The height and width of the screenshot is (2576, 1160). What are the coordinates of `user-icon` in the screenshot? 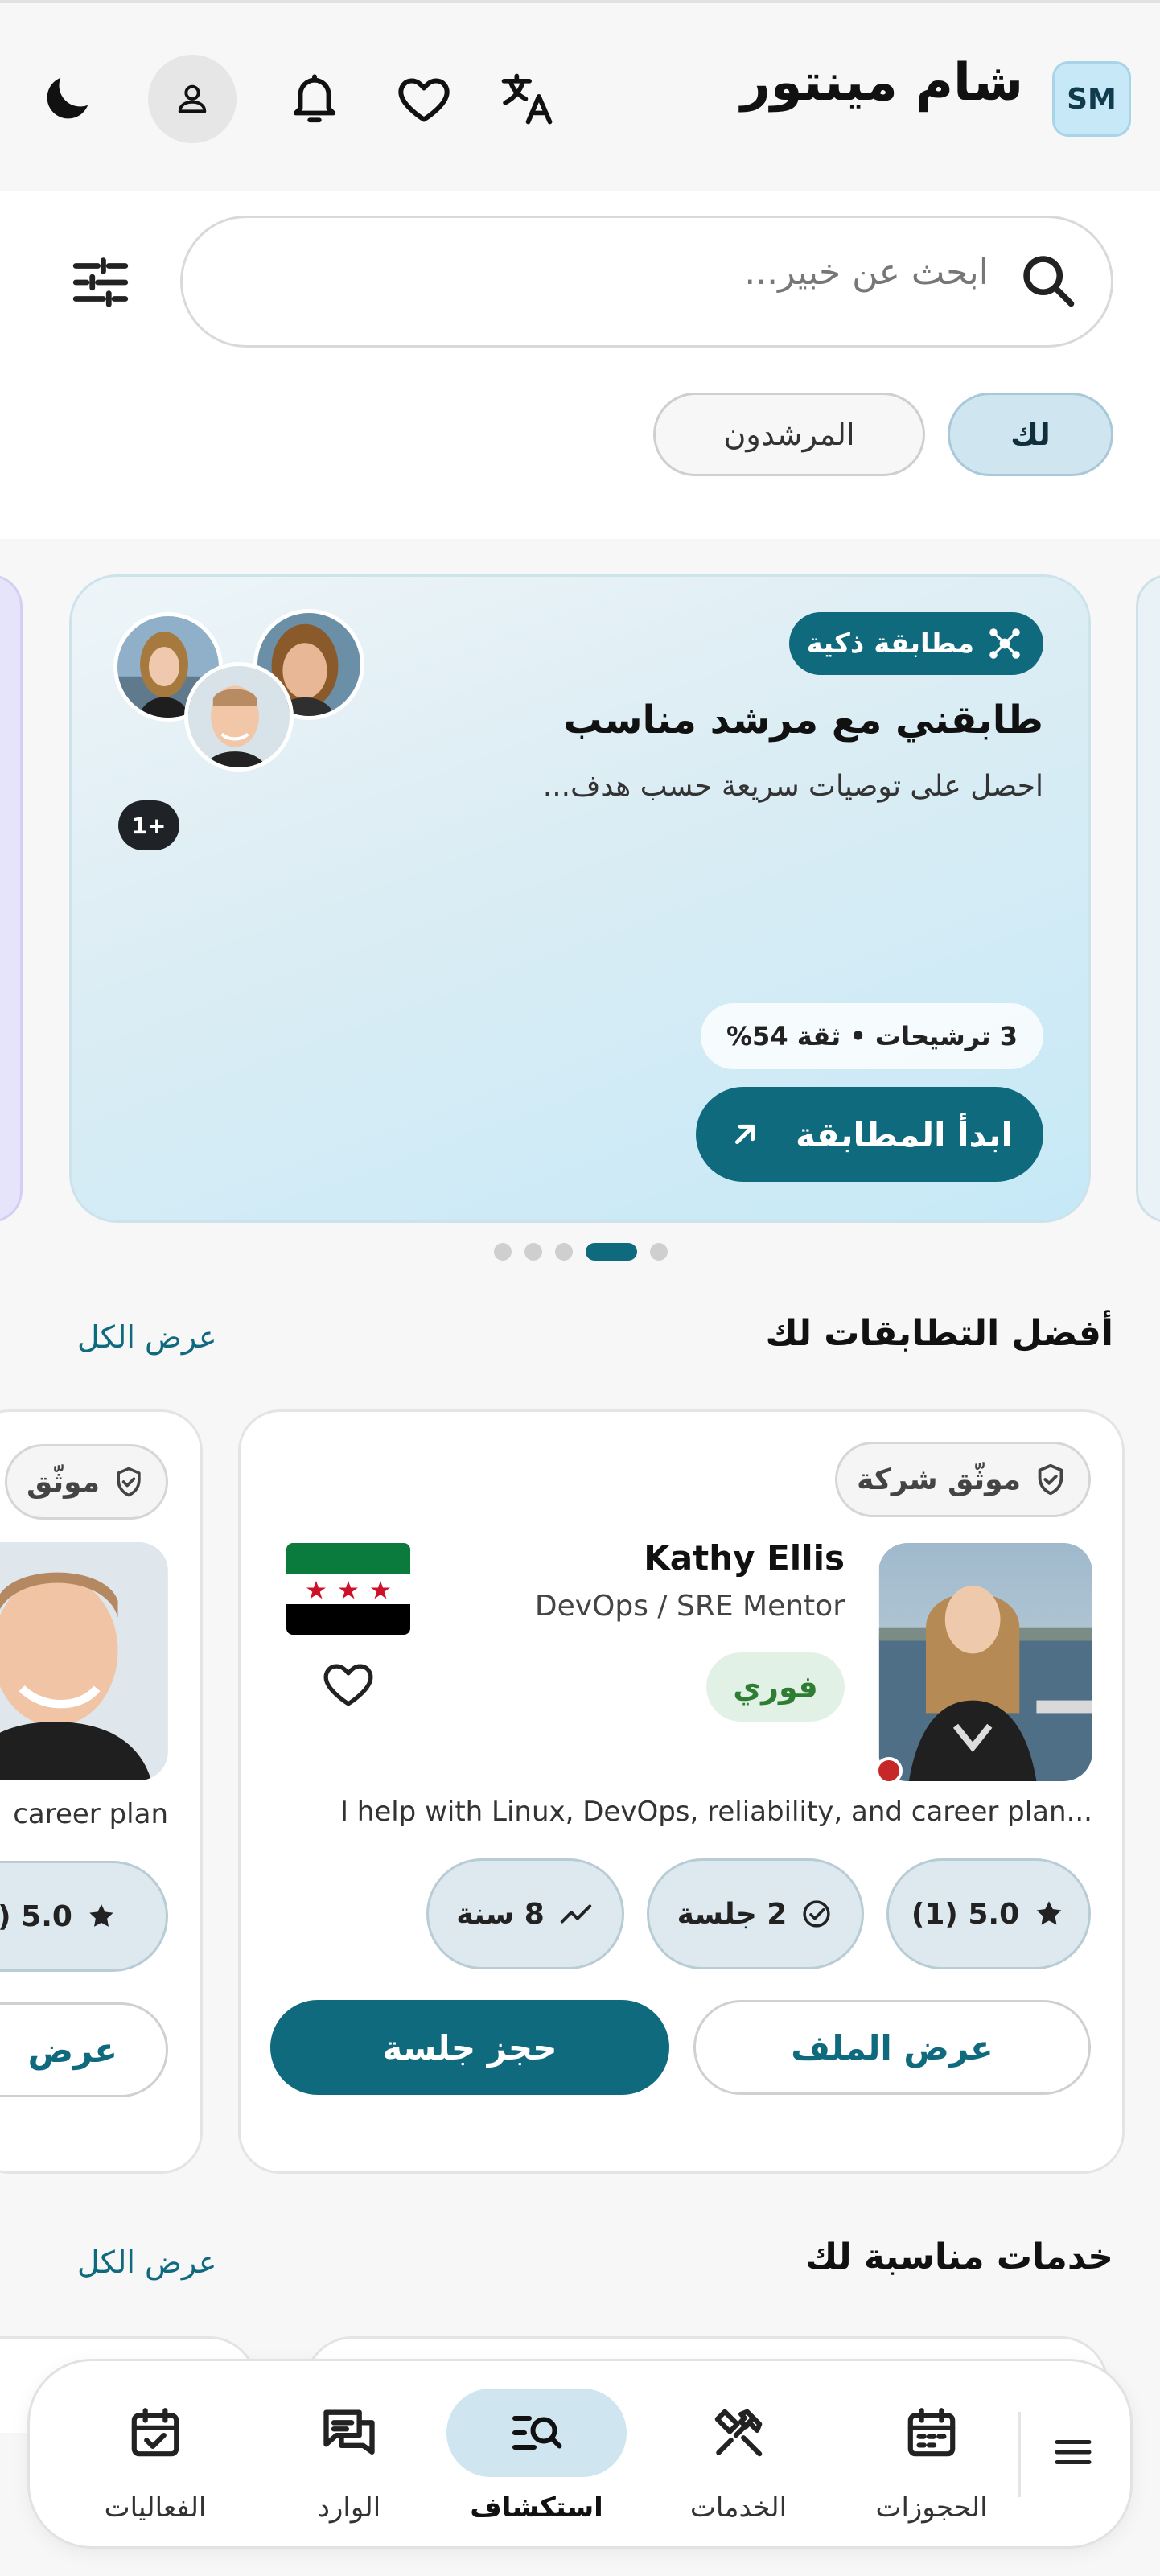 It's located at (192, 99).